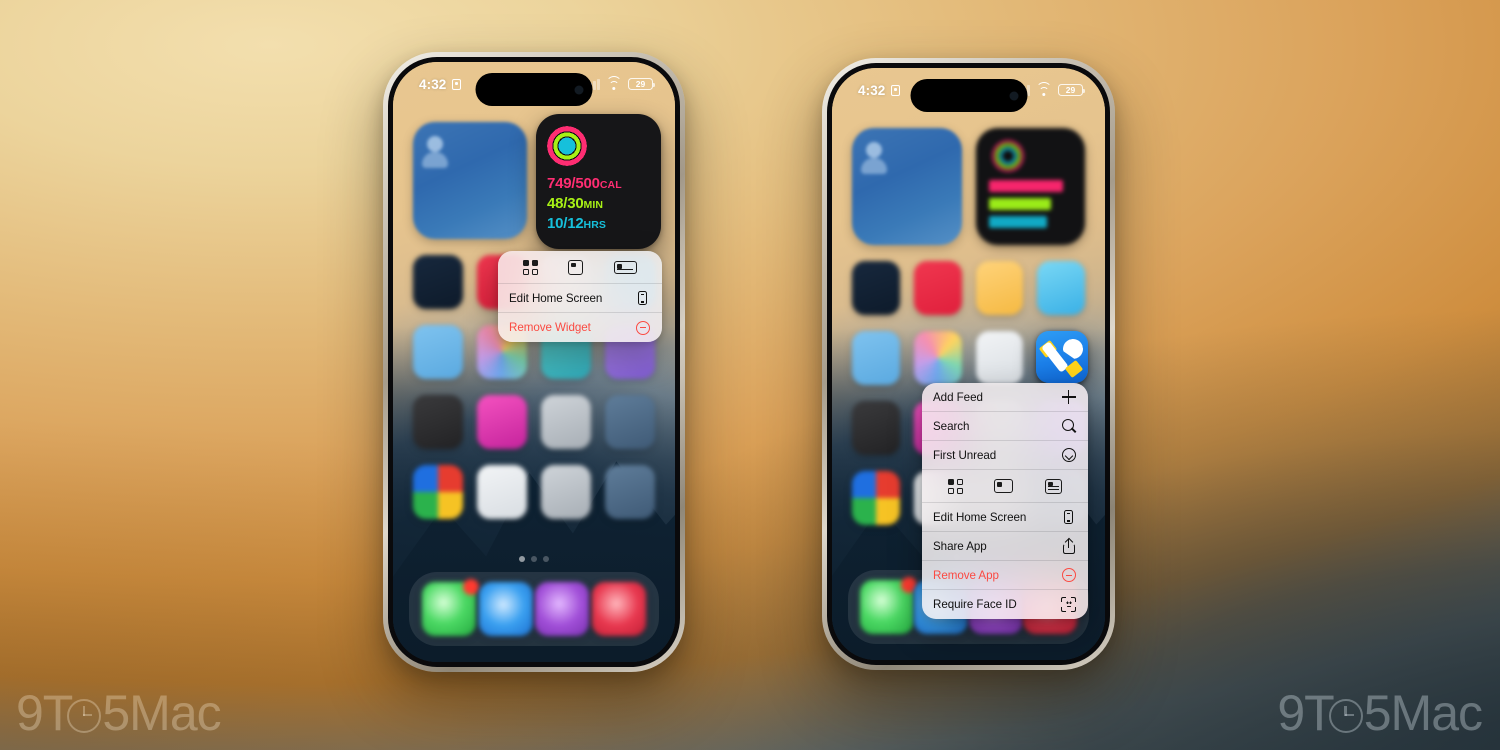 The image size is (1500, 750). Describe the element at coordinates (958, 397) in the screenshot. I see `menu-item-label: Add Feed` at that location.